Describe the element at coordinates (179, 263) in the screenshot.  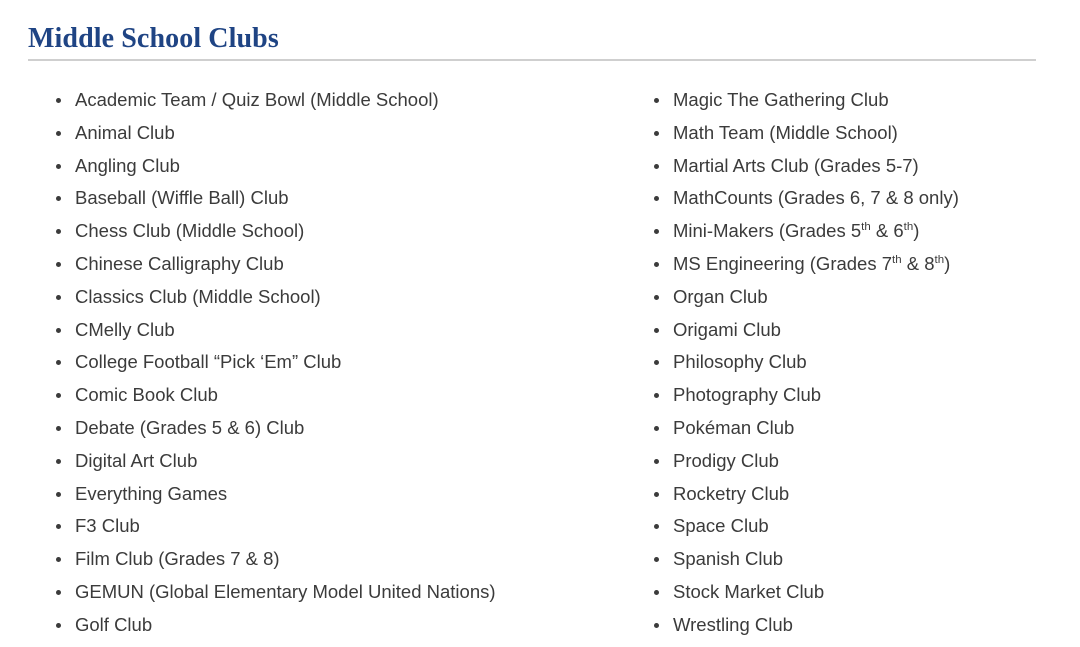
I see `club-name: Chinese Calligraphy Club` at that location.